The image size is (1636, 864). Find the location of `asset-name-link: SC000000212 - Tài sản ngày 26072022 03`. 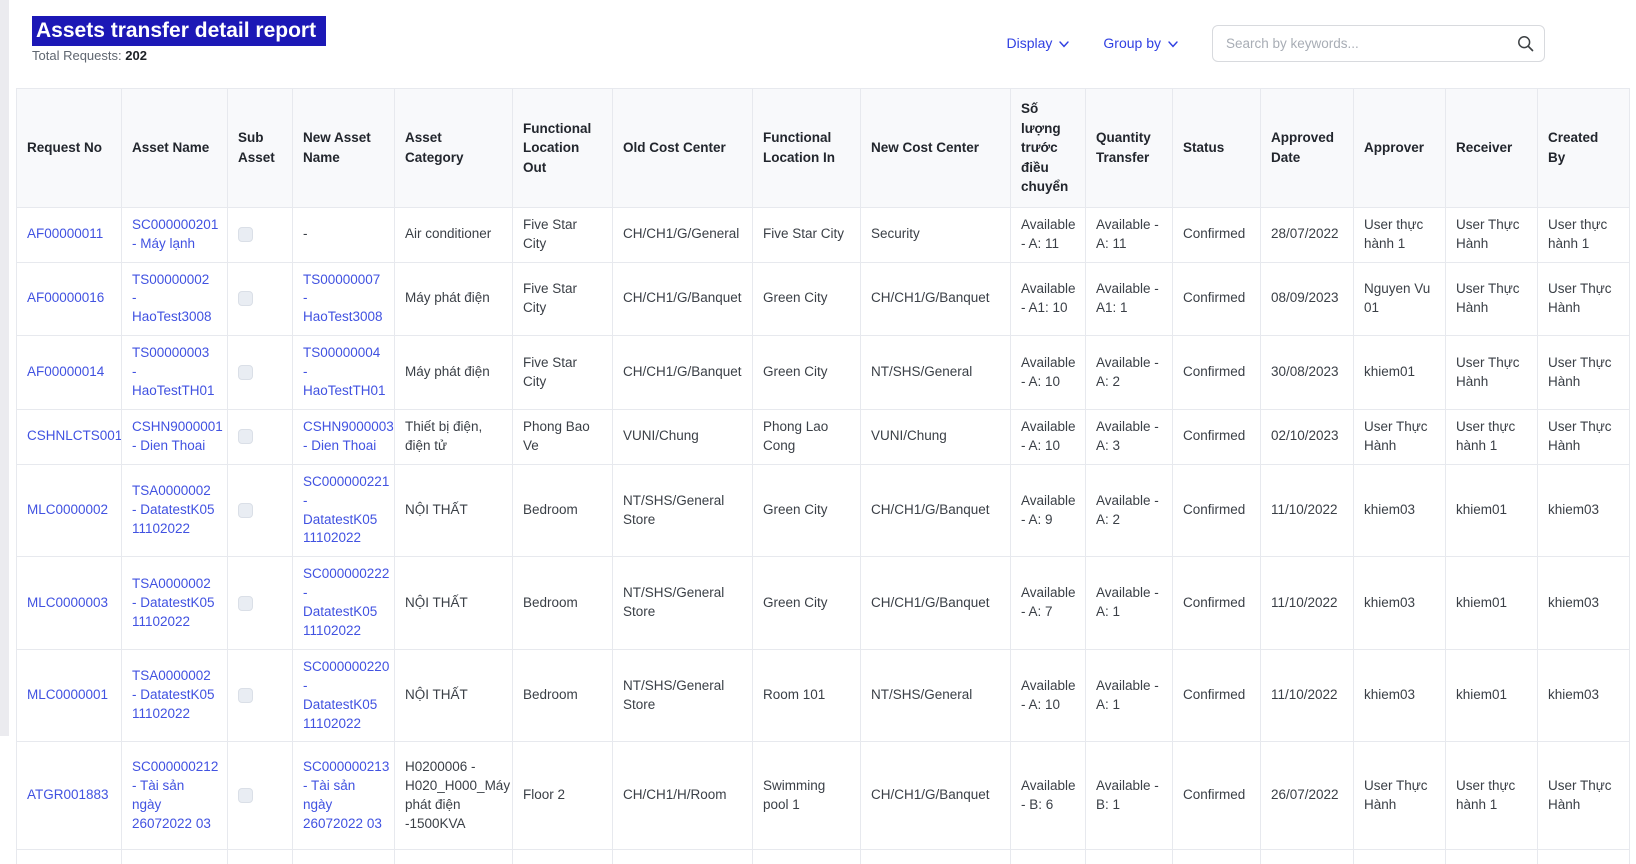

asset-name-link: SC000000212 - Tài sản ngày 26072022 03 is located at coordinates (175, 795).